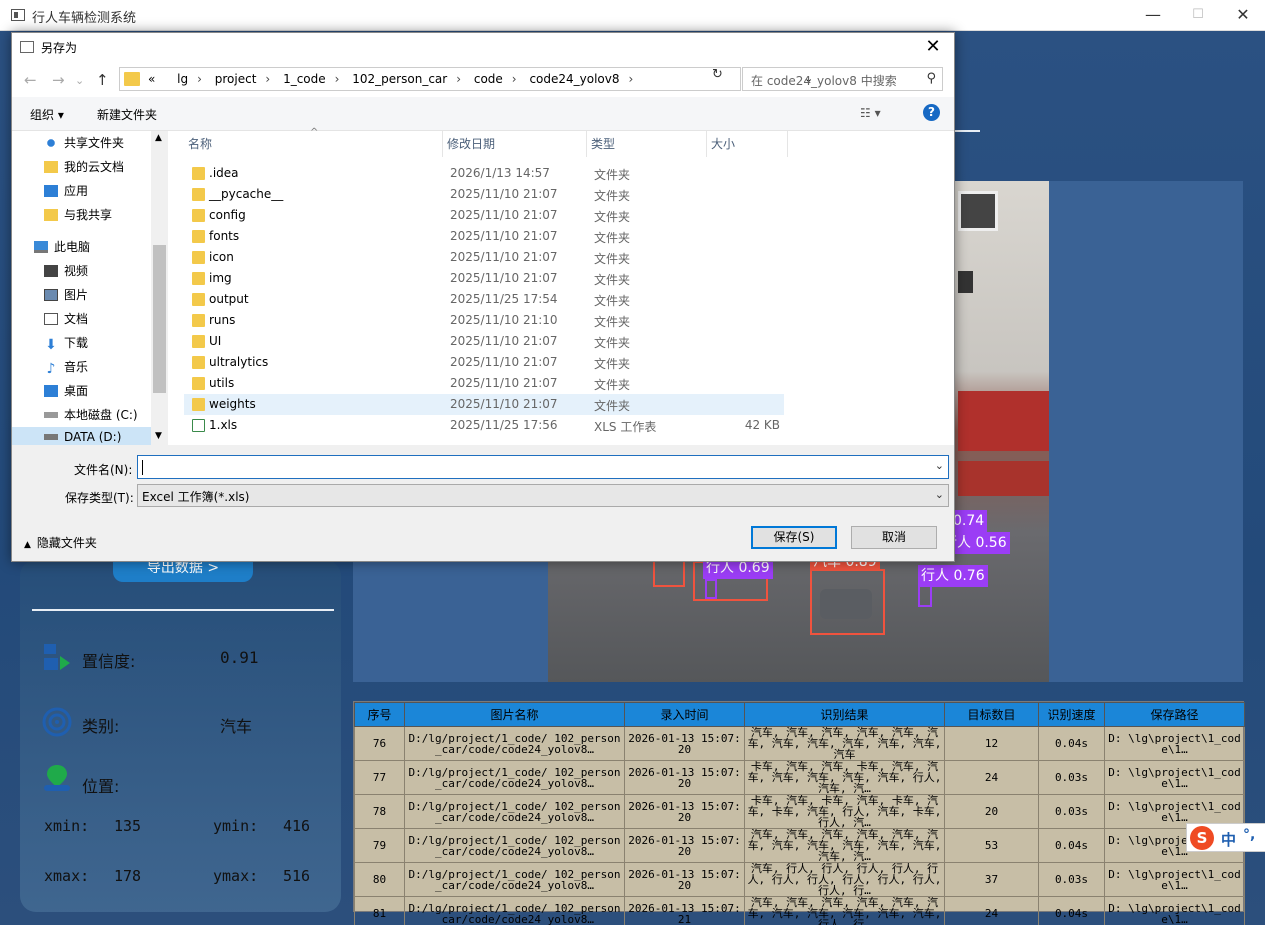  What do you see at coordinates (236, 79) in the screenshot?
I see `breadcrumb-item: project` at bounding box center [236, 79].